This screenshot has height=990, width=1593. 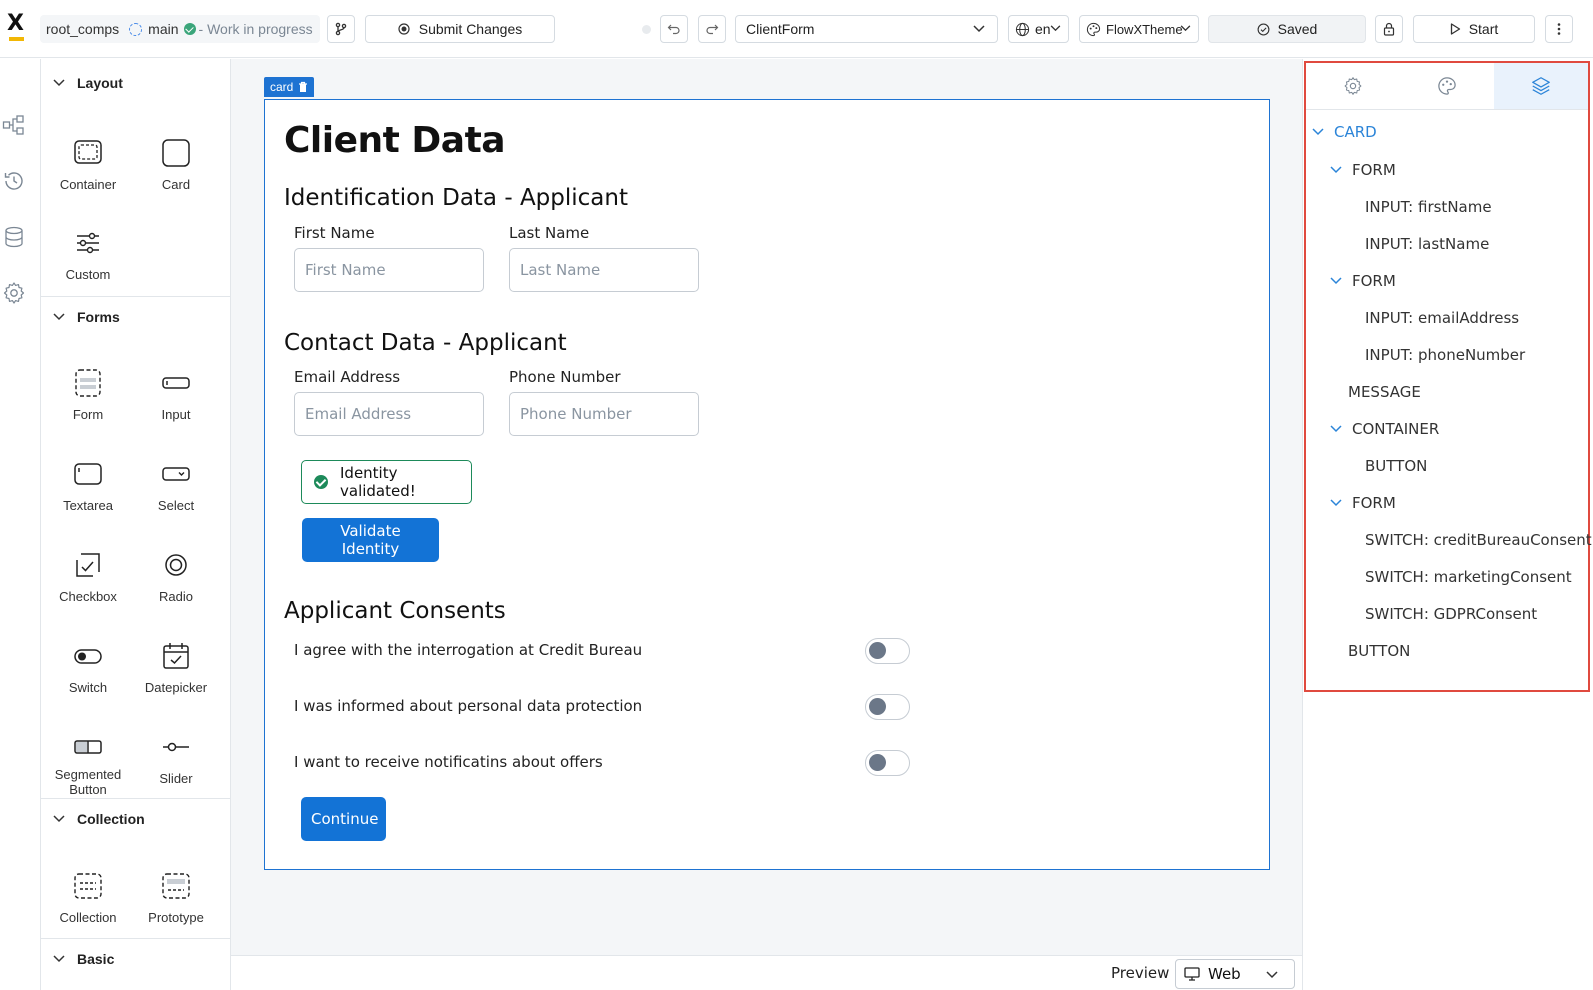 What do you see at coordinates (1478, 540) in the screenshot?
I see `tree-node-switch: SWITCH: creditBureauConsent` at bounding box center [1478, 540].